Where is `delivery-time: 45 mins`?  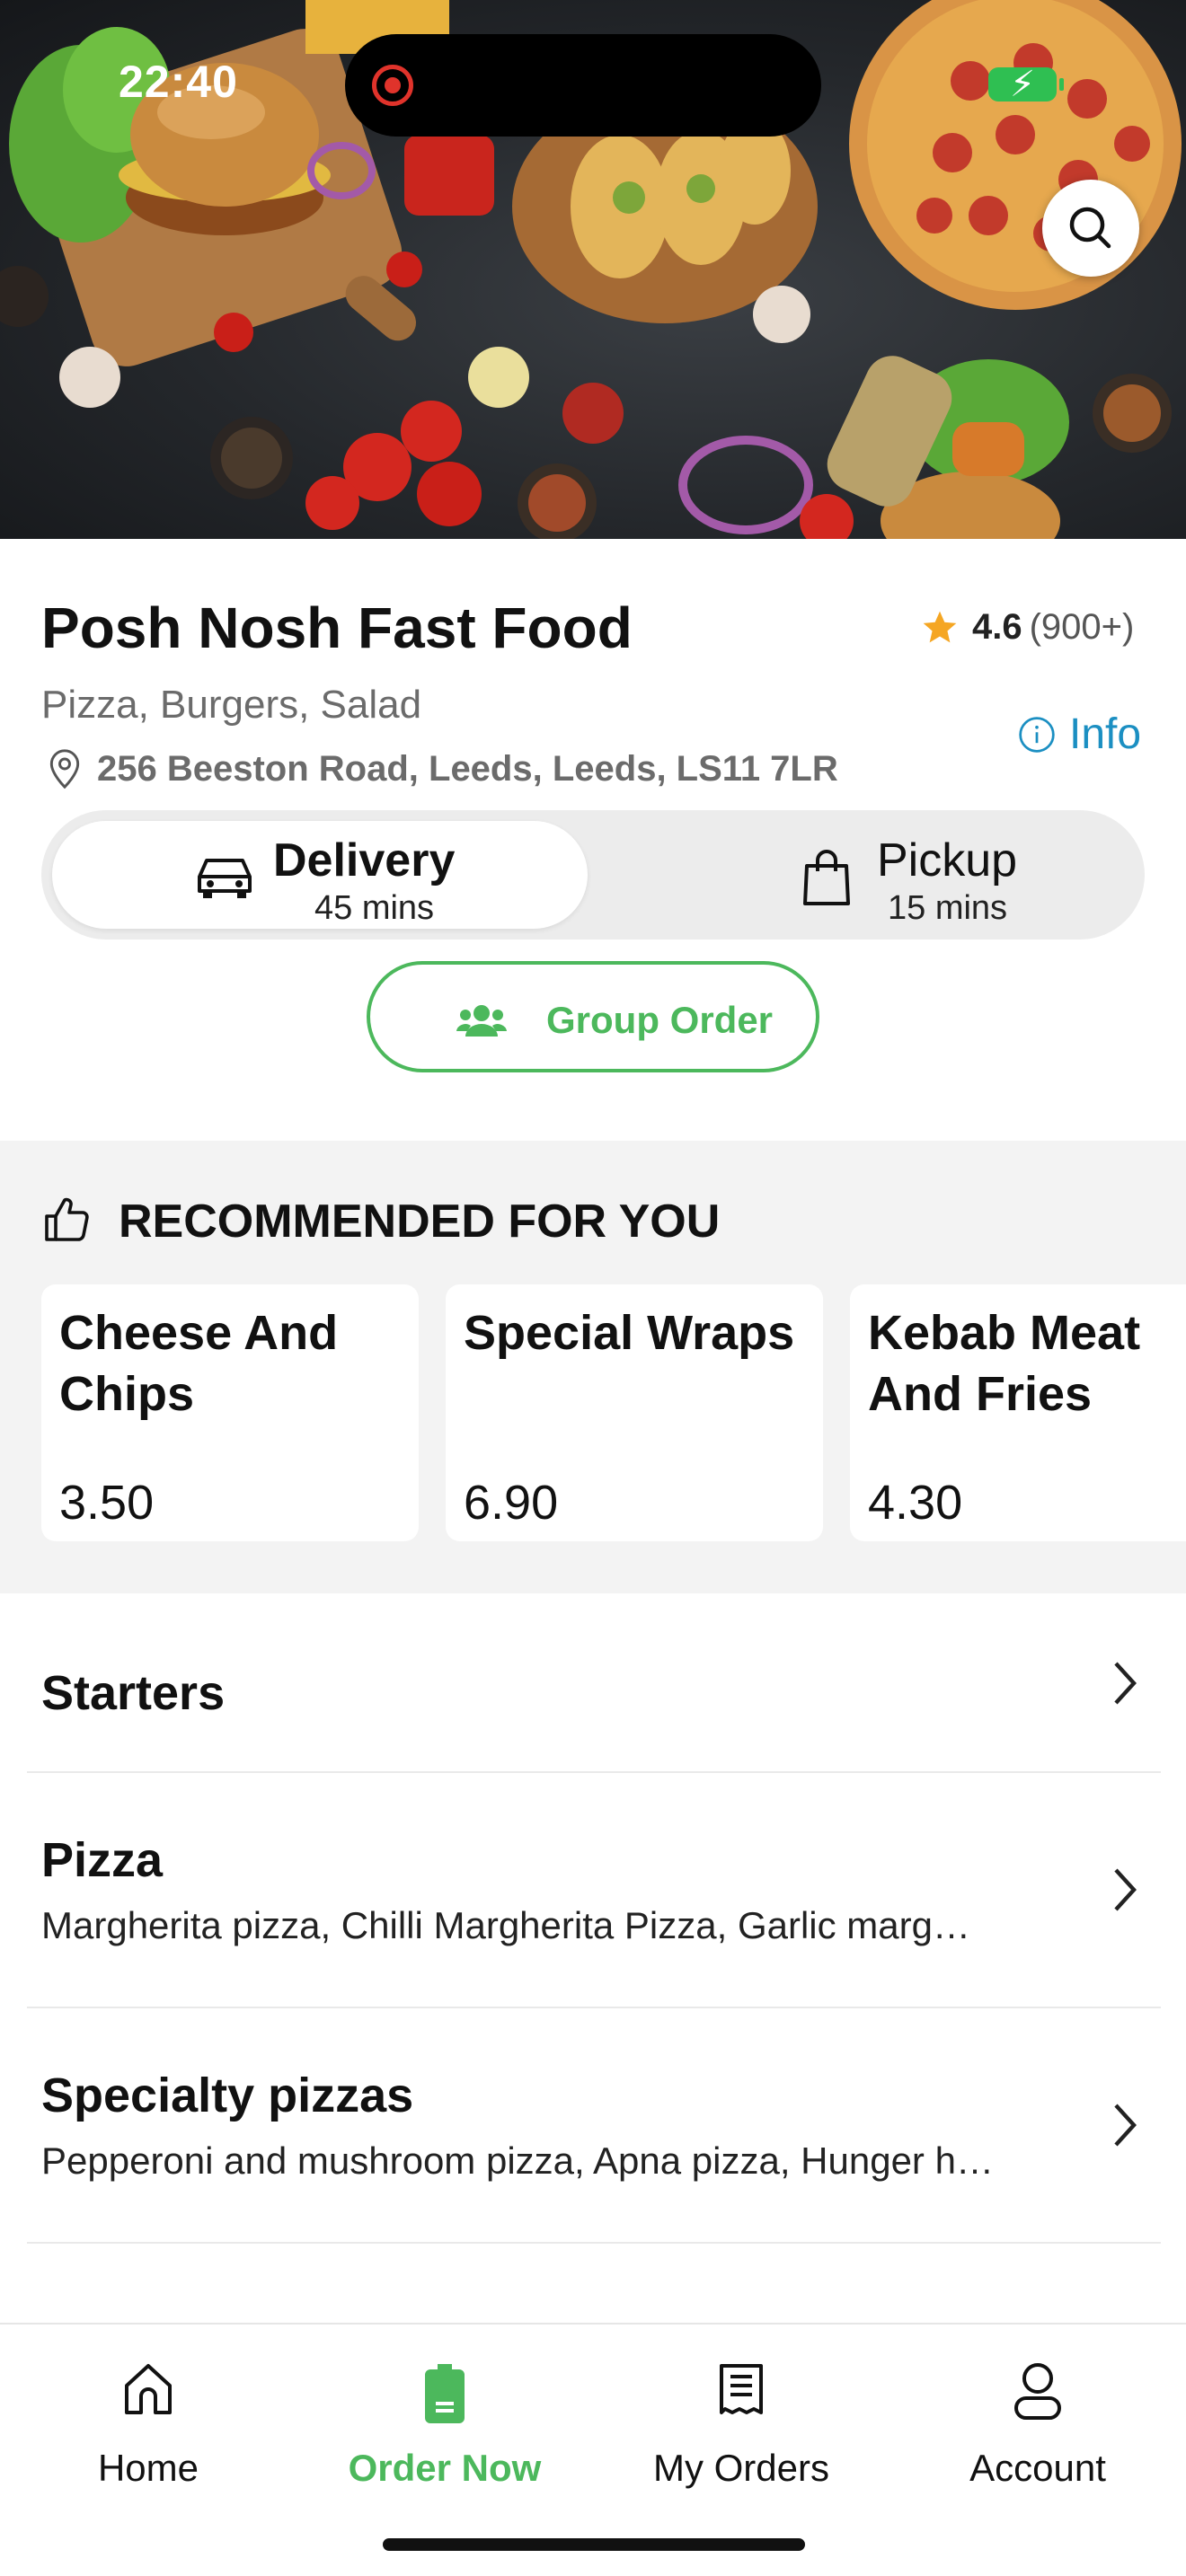
delivery-time: 45 mins is located at coordinates (374, 908).